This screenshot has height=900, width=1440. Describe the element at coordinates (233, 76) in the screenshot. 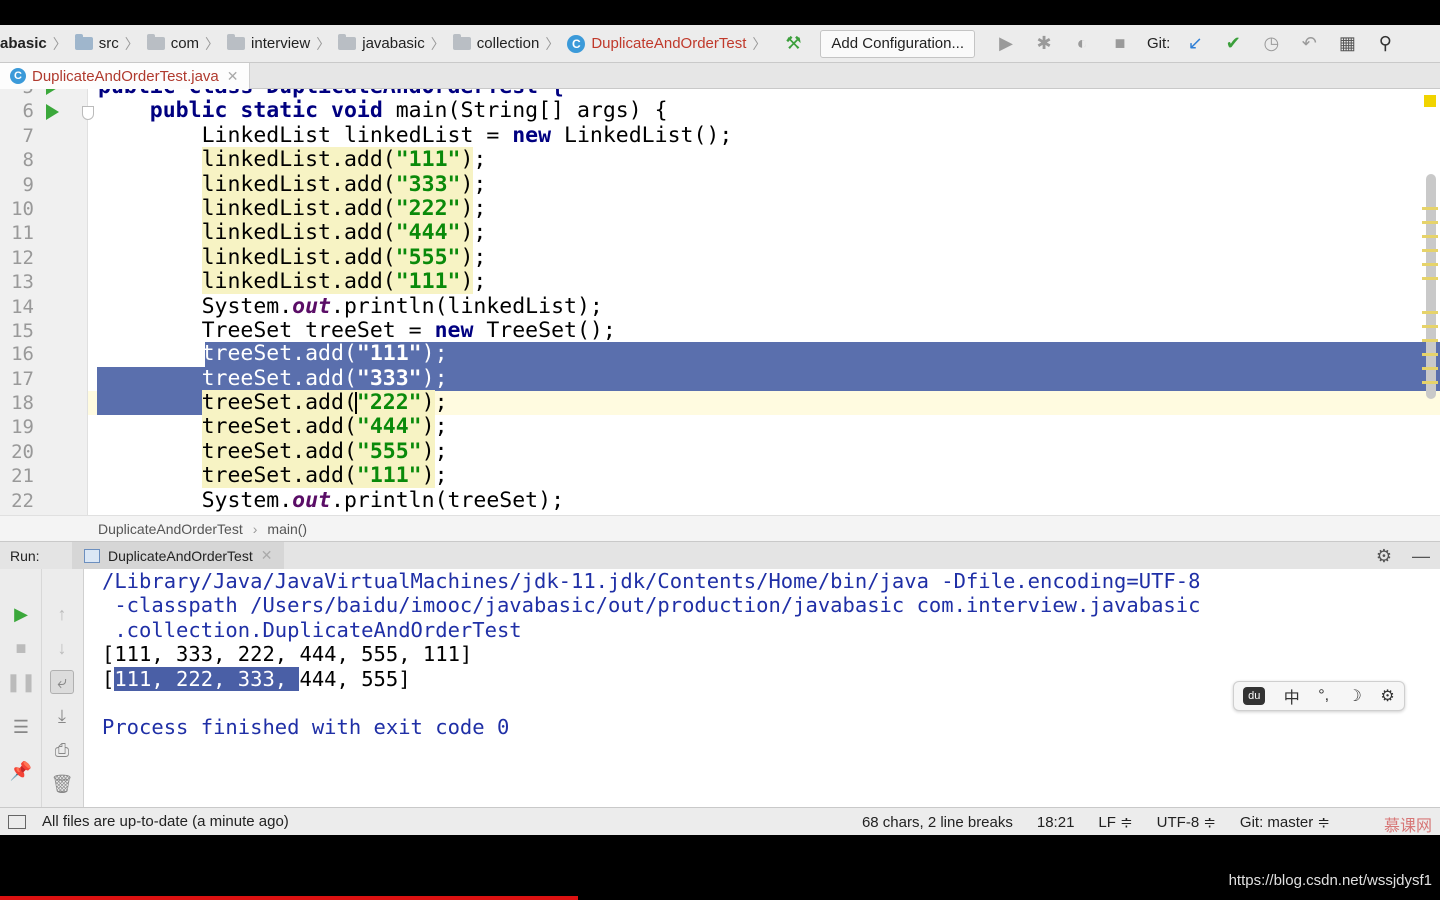

I see `close-tab-icon: ✕` at that location.